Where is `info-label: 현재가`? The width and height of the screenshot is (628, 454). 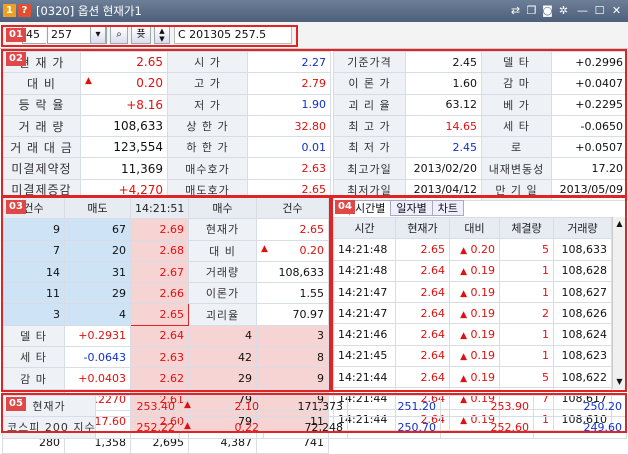 info-label: 현재가 is located at coordinates (222, 229).